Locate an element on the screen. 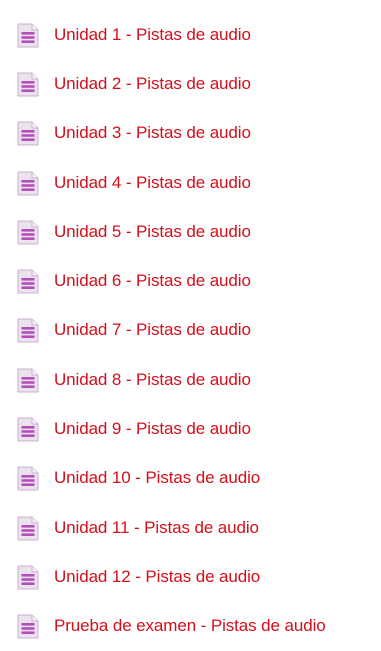 This screenshot has width=381, height=651. audio-tracks-link: Unidad 3 - Pistas de audio is located at coordinates (152, 133).